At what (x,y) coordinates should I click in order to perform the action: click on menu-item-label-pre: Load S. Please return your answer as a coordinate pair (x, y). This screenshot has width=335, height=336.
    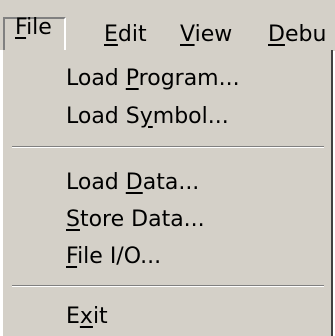
    Looking at the image, I should click on (103, 116).